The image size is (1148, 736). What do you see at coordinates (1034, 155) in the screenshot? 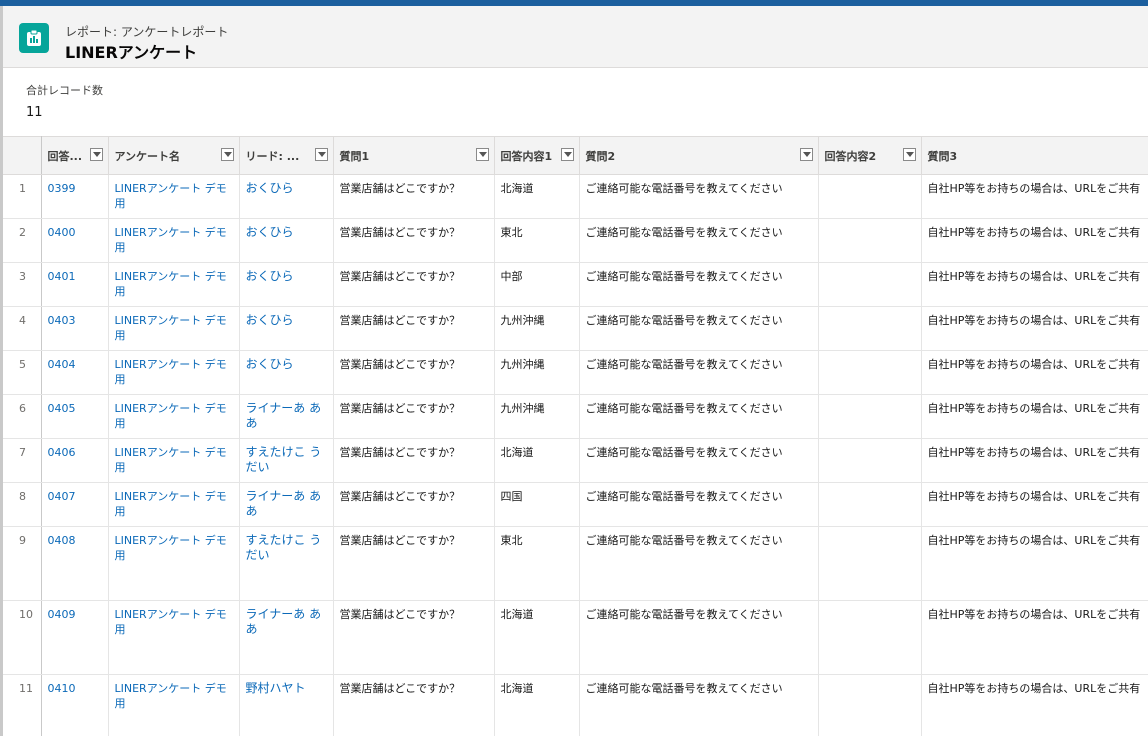
I see `column-header: 質問3` at bounding box center [1034, 155].